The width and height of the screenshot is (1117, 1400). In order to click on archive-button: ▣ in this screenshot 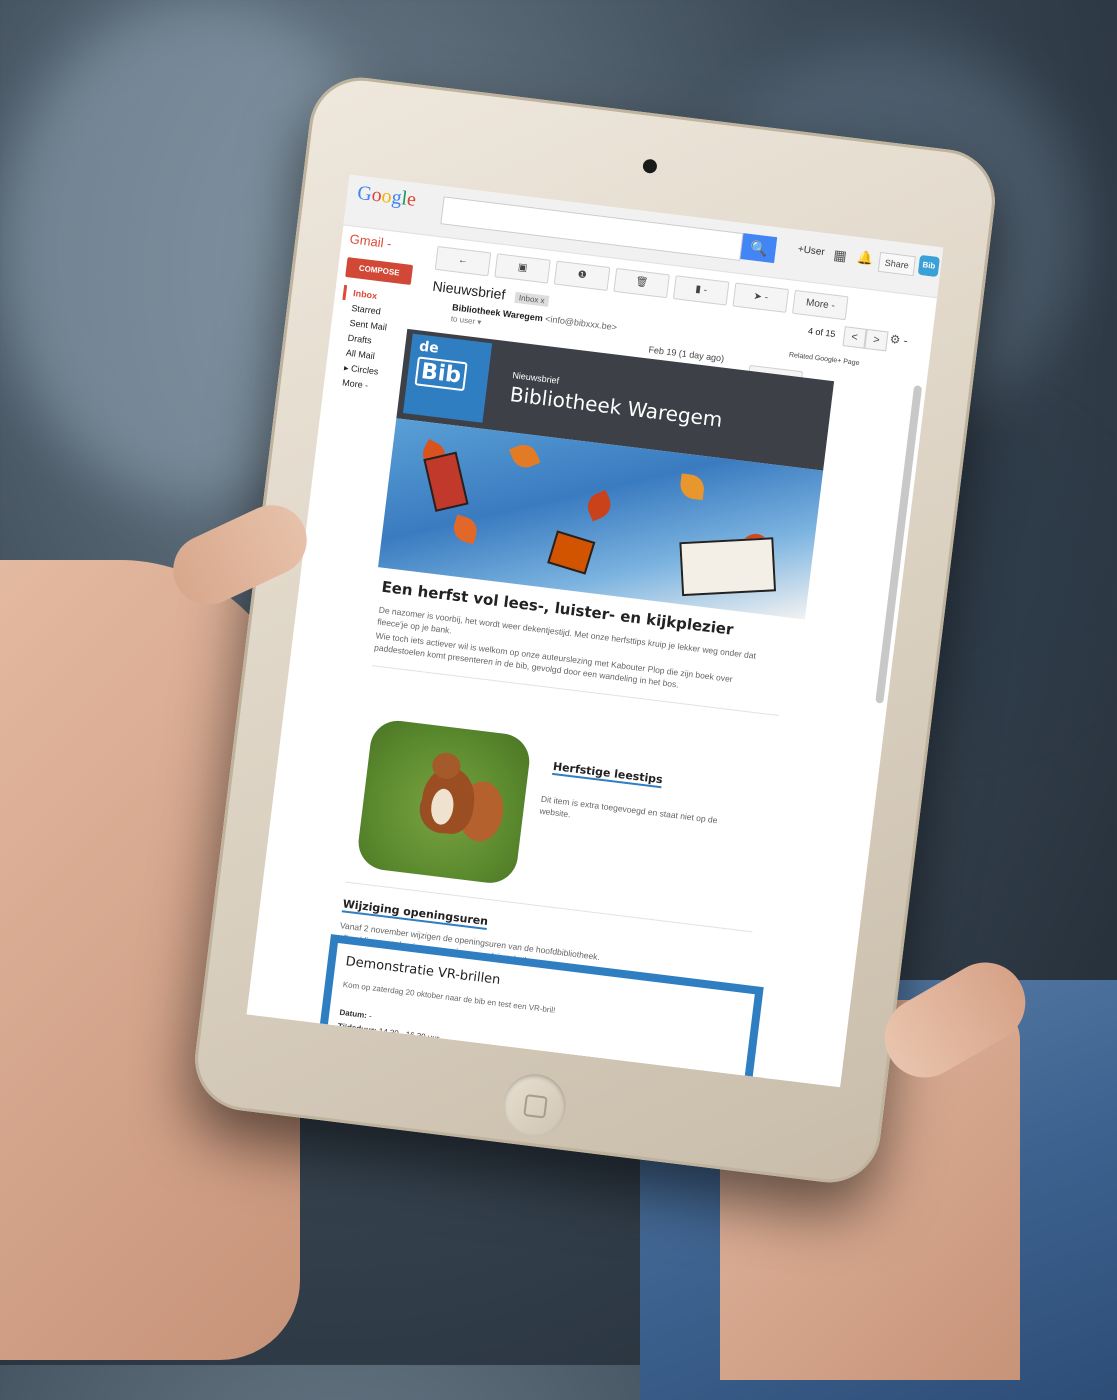, I will do `click(522, 268)`.